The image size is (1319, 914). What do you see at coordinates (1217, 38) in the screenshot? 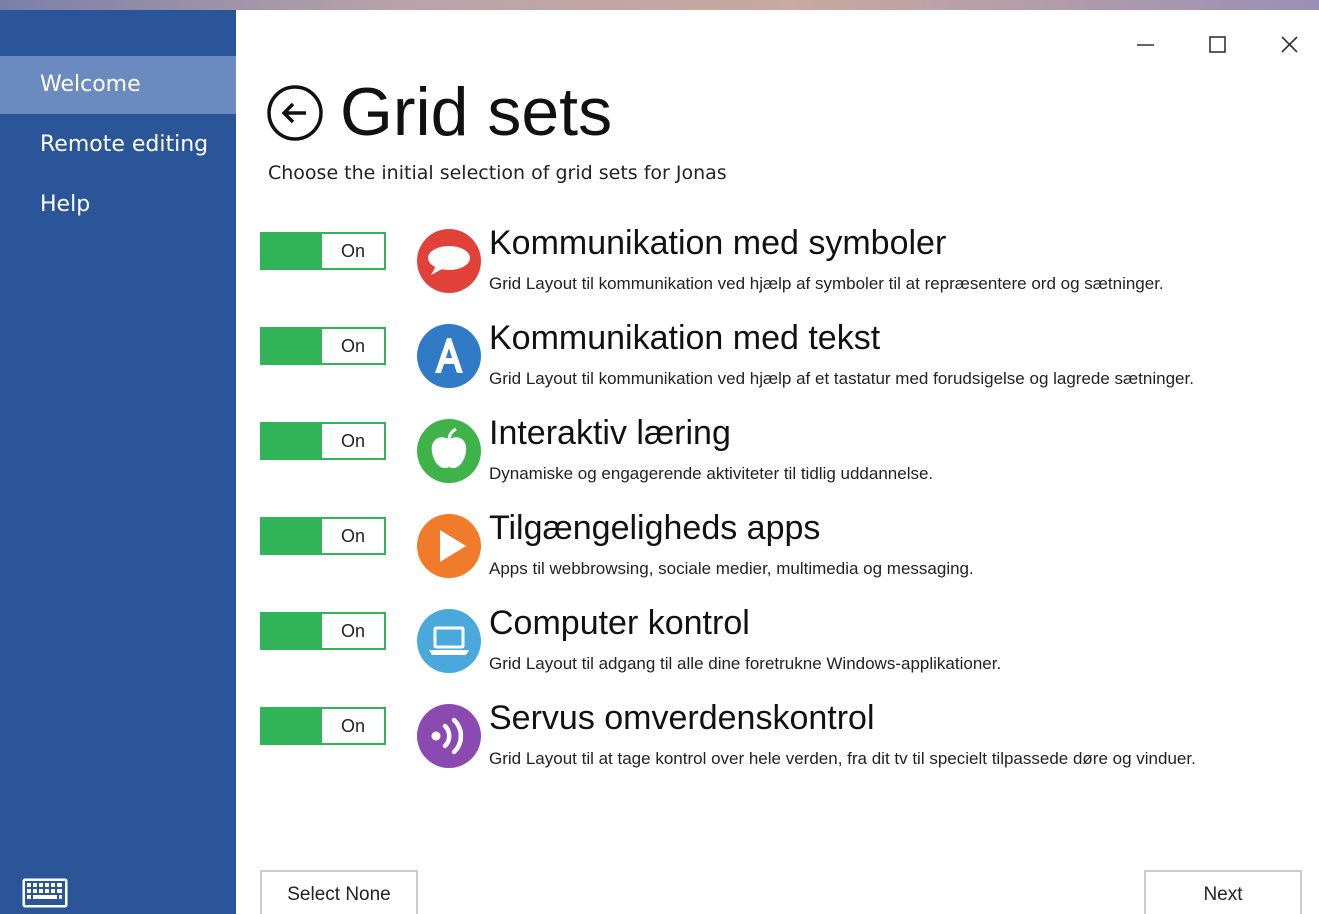
I see `maximize-icon` at bounding box center [1217, 38].